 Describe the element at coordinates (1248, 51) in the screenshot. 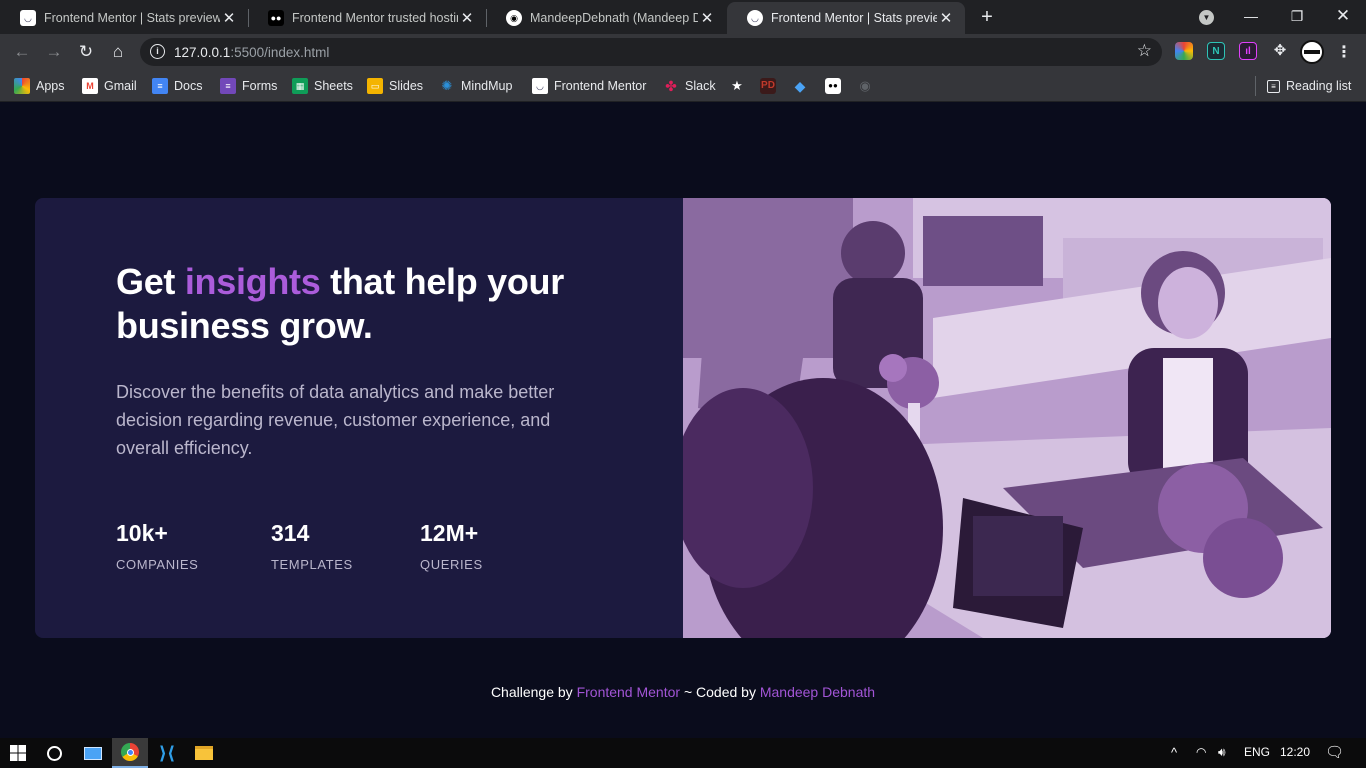

I see `analytics-extension-icon: ıl` at that location.